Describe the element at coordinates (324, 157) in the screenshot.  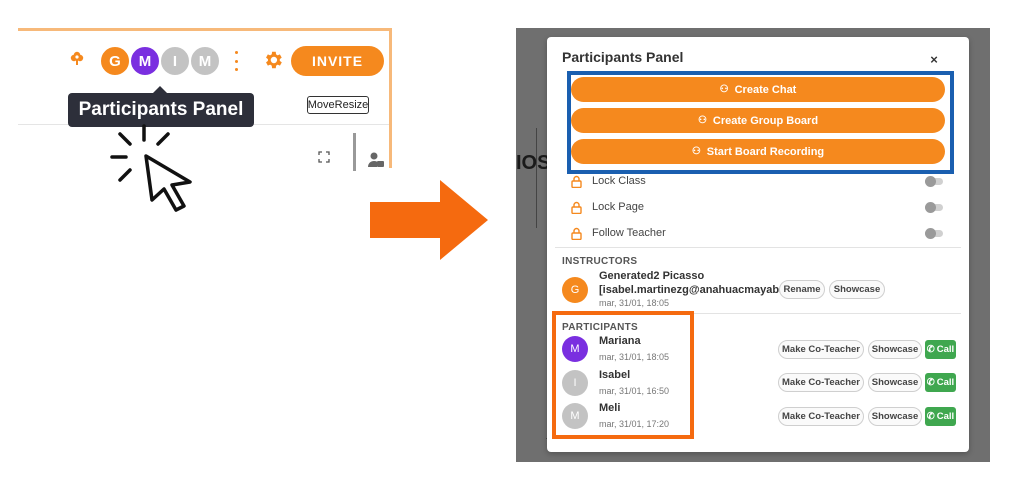
I see `expand-icon` at that location.